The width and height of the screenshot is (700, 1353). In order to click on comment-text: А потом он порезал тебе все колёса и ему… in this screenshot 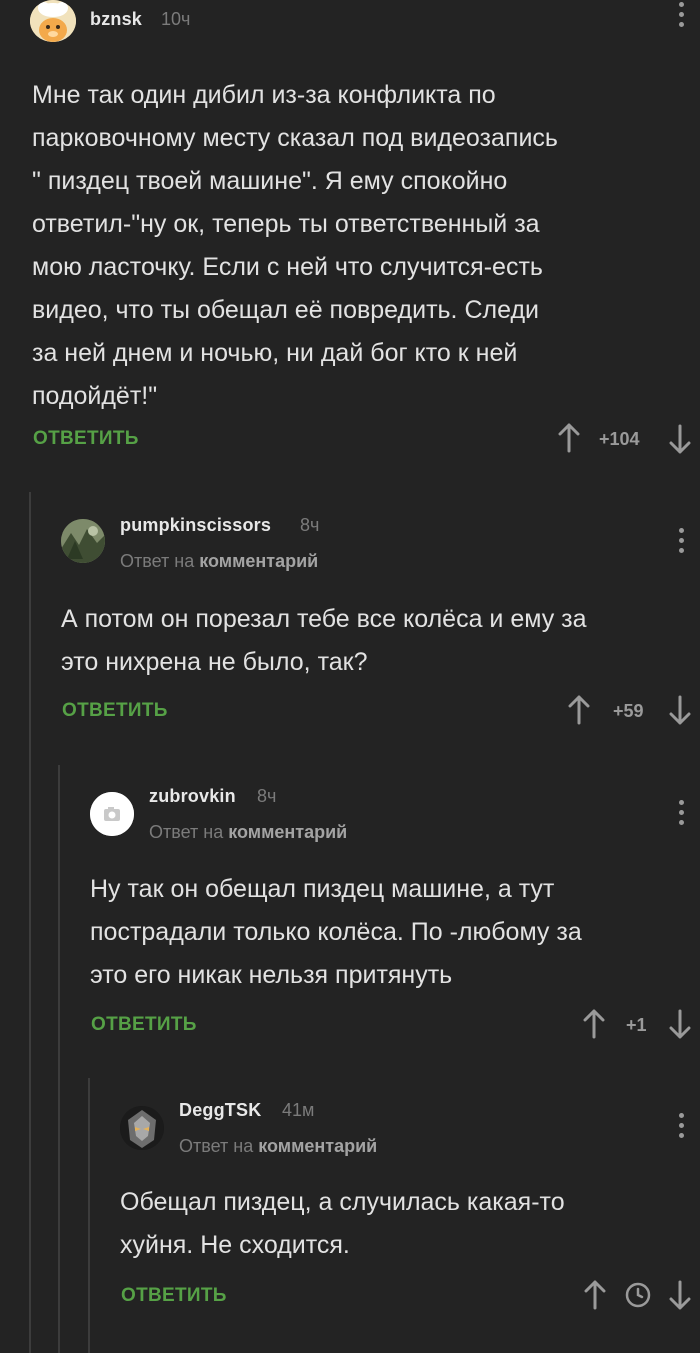, I will do `click(324, 640)`.